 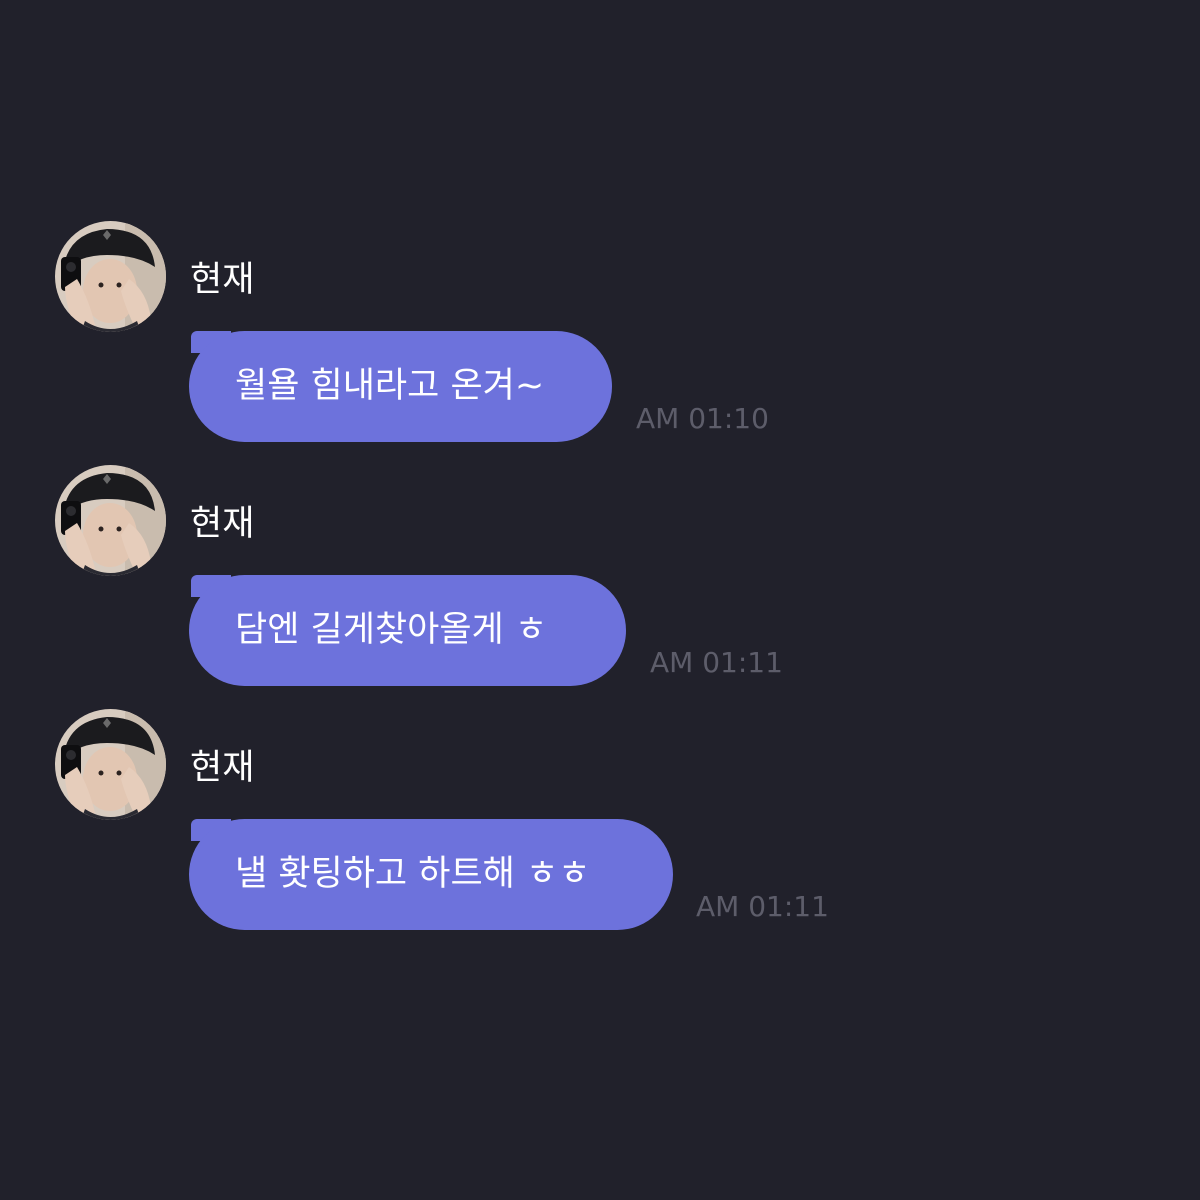 I want to click on message-bubble: 담엔 길게찾아올게 ㅎ, so click(x=407, y=630).